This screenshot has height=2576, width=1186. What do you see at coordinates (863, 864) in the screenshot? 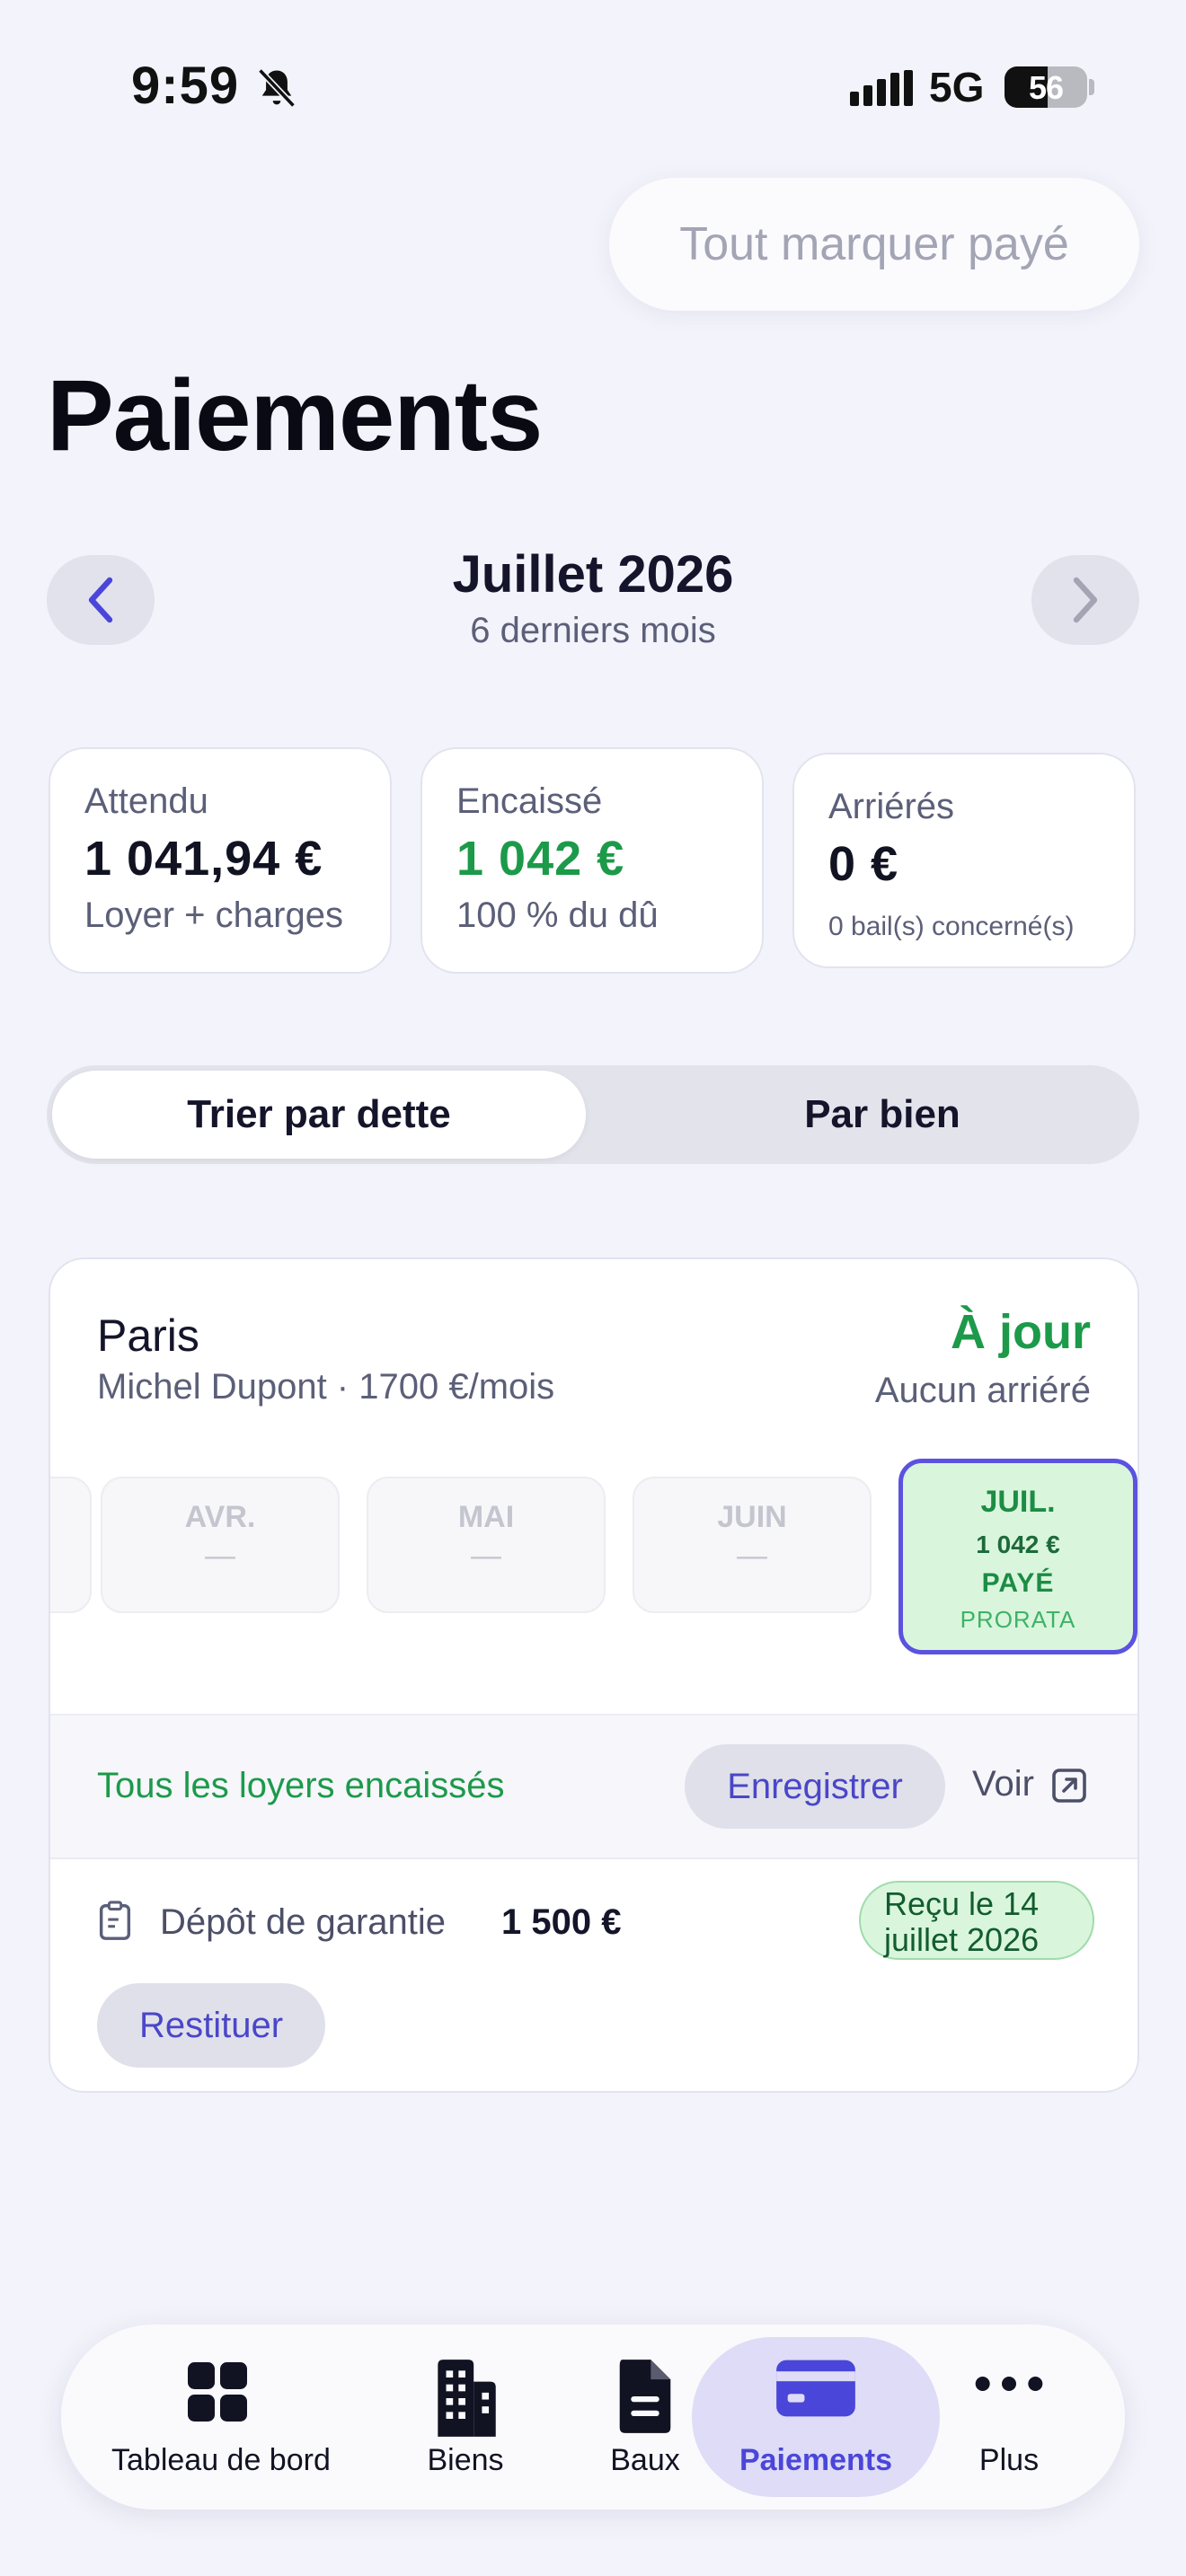
I see `summary-value: 0 €` at bounding box center [863, 864].